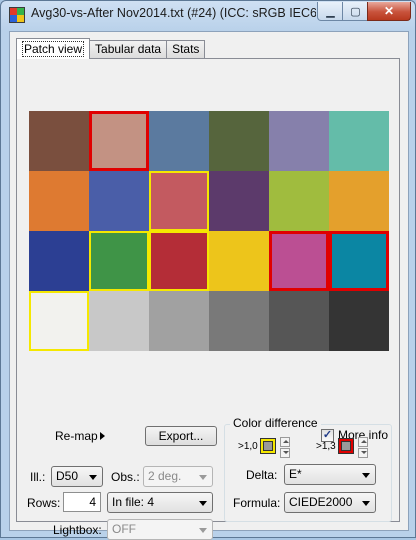 This screenshot has height=540, width=416. I want to click on threshold-1-color-inner, so click(268, 446).